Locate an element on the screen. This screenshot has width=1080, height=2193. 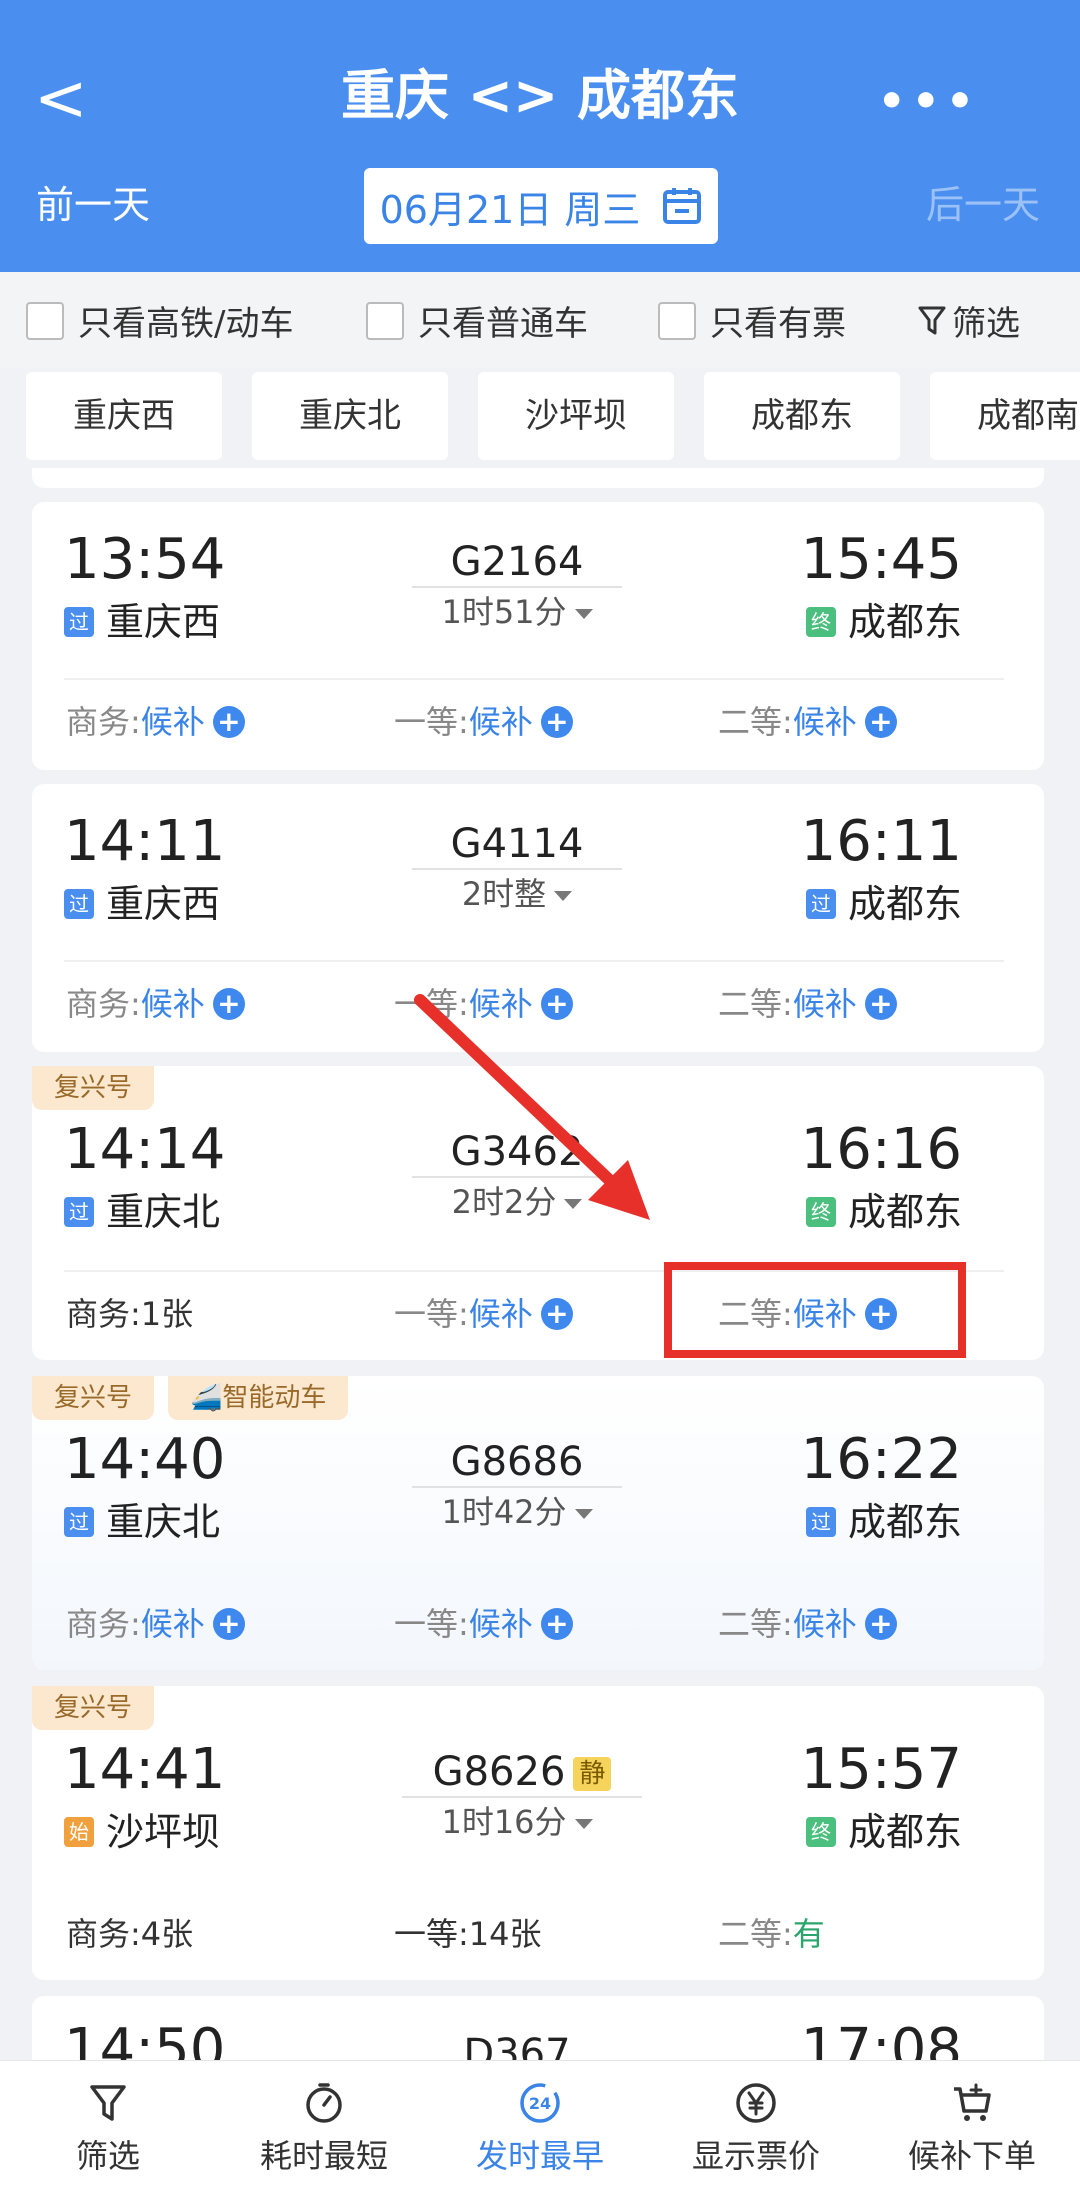
tab-earliest: 24 发时最早 is located at coordinates (540, 2127).